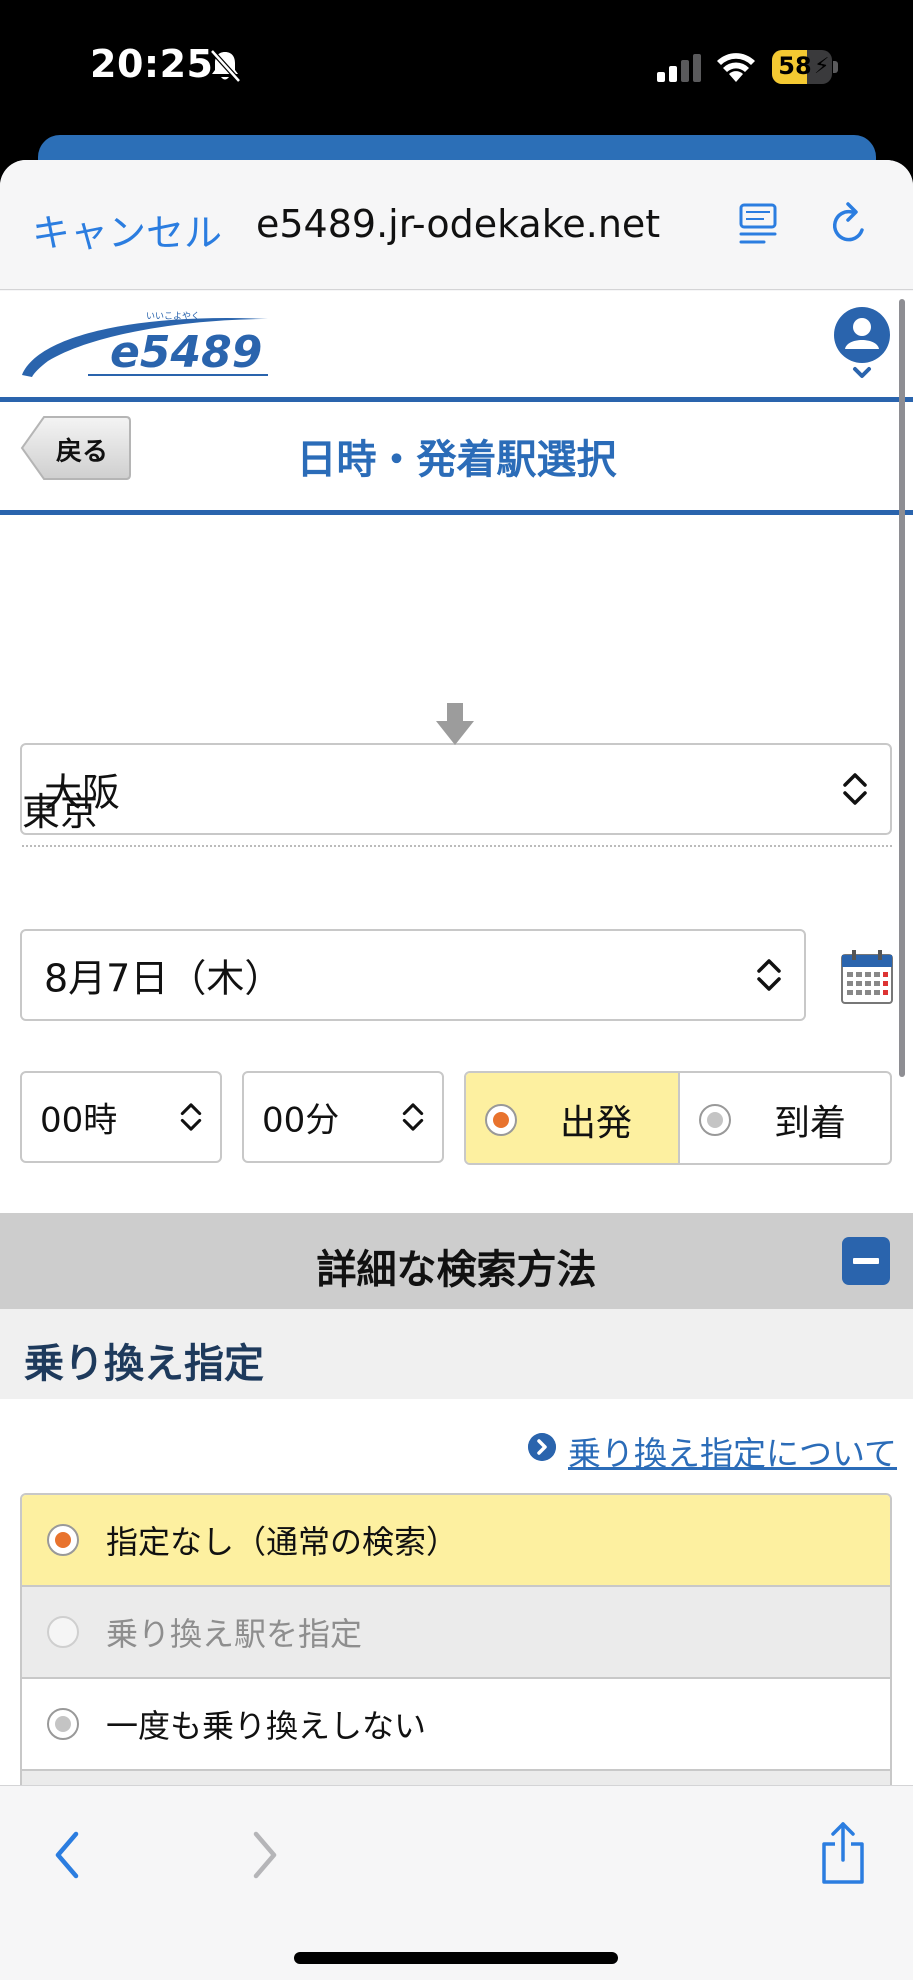 This screenshot has height=1980, width=913. Describe the element at coordinates (127, 229) in the screenshot. I see `cancel-button: キャンセル` at that location.